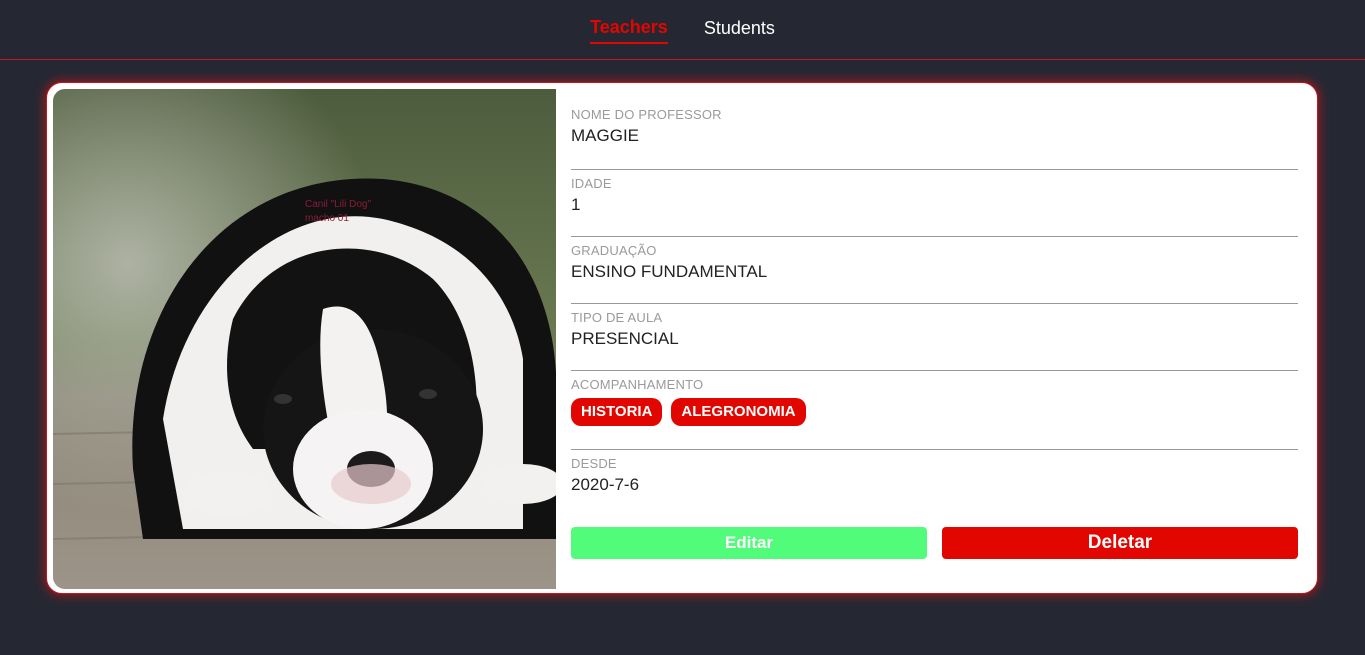  Describe the element at coordinates (934, 270) in the screenshot. I see `field-graduation: GRADUAÇÃO ENSINO FUNDAMENTAL` at that location.